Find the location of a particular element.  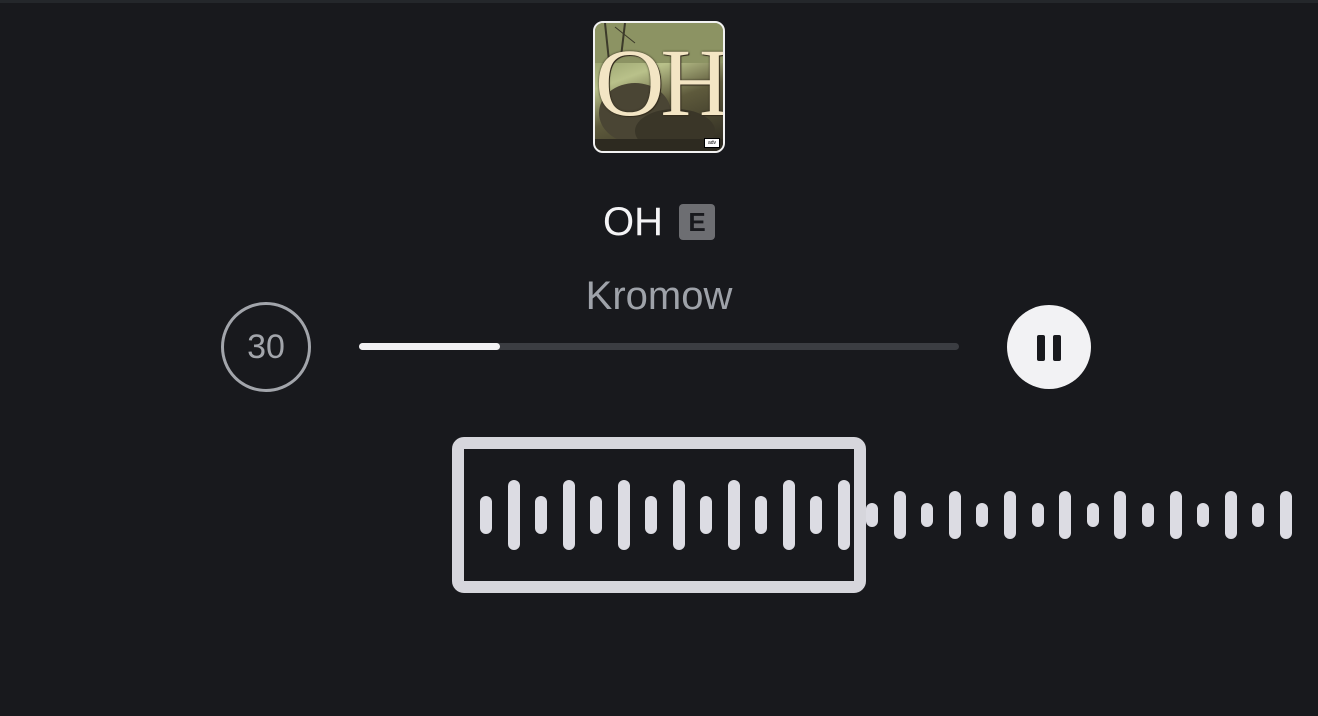

progress-fill is located at coordinates (429, 346).